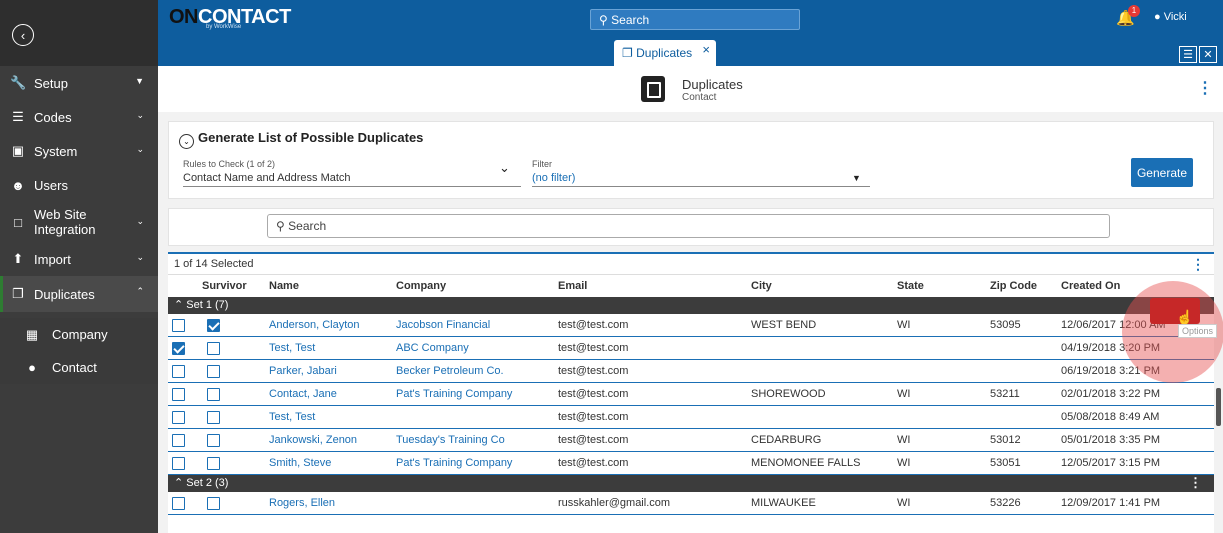 This screenshot has width=1223, height=533. What do you see at coordinates (303, 394) in the screenshot?
I see `cell-name: Contact, Jane` at bounding box center [303, 394].